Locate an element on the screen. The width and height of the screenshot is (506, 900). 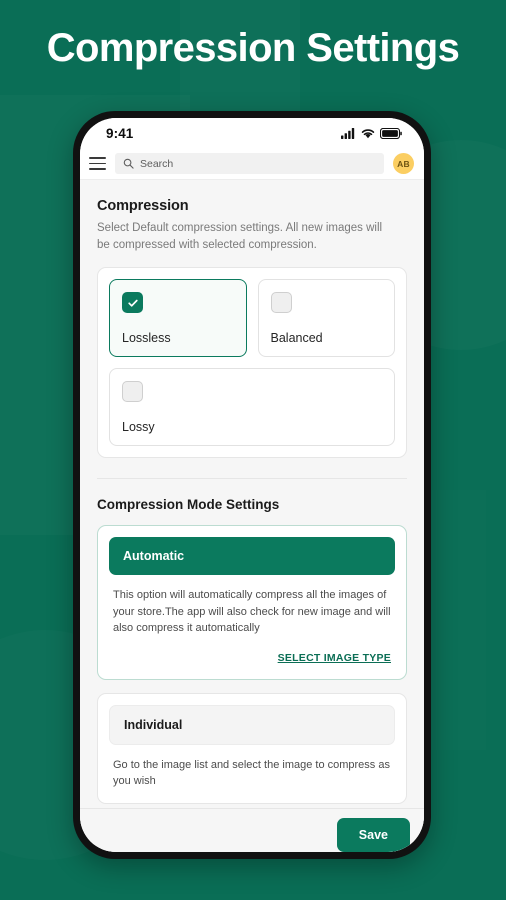
compression-option-label: Lossy is located at coordinates (138, 427).